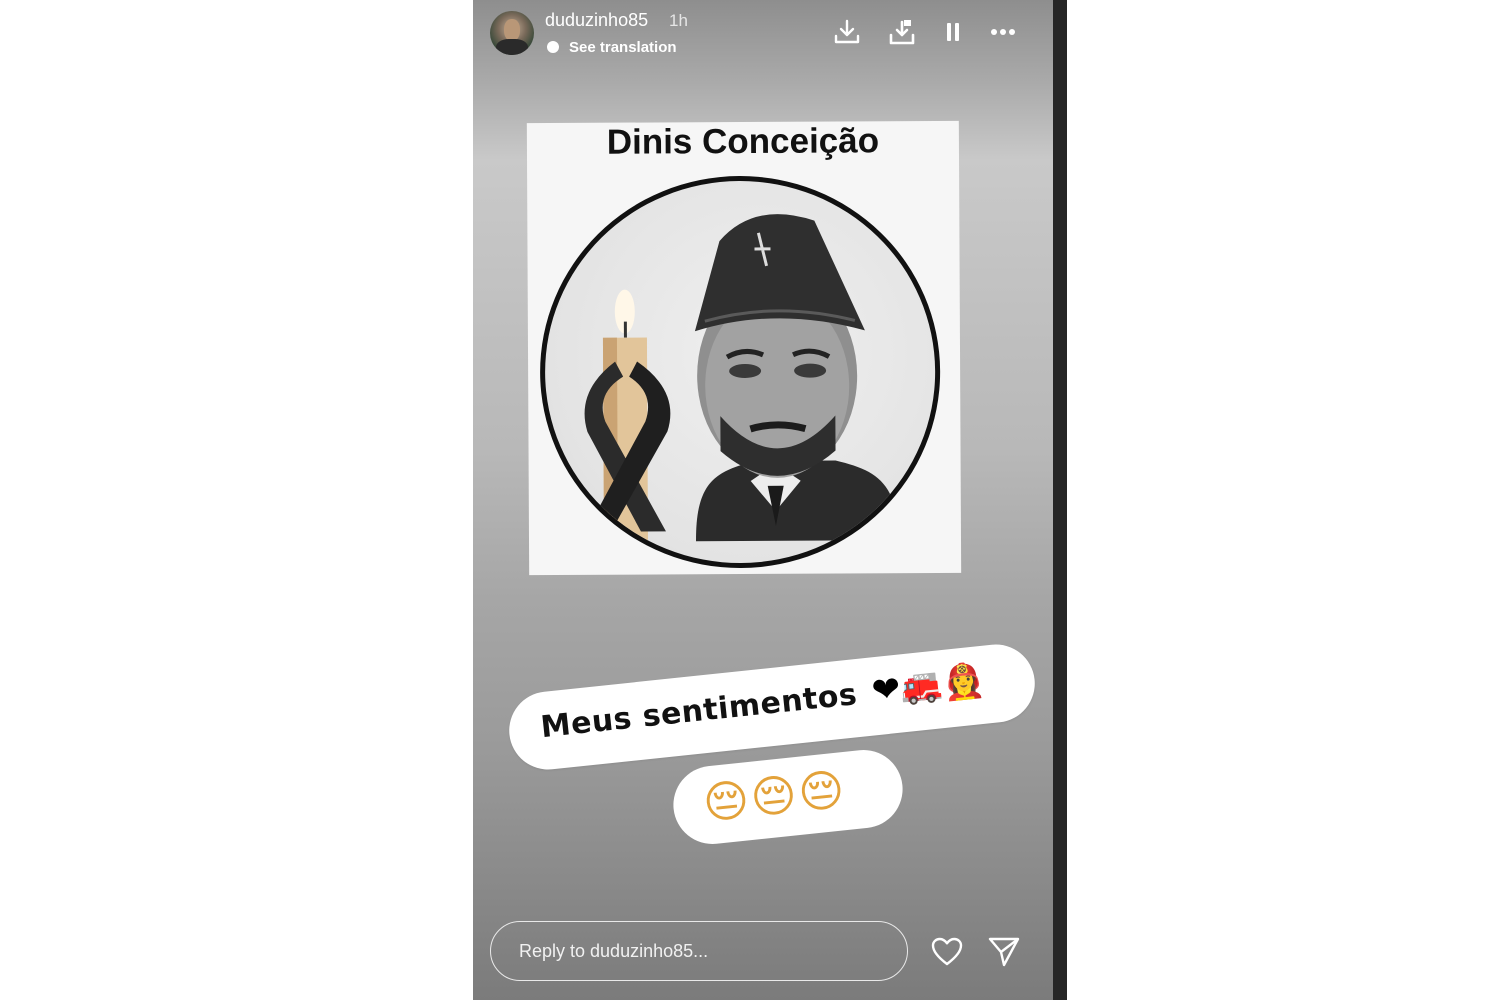 This screenshot has height=1000, width=1500. I want to click on see-translation-label: See translation, so click(623, 47).